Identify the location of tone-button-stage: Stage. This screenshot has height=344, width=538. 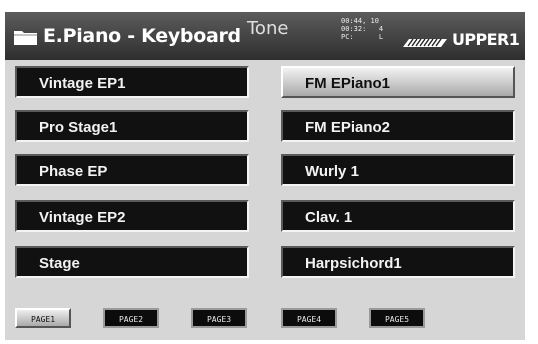
(132, 262).